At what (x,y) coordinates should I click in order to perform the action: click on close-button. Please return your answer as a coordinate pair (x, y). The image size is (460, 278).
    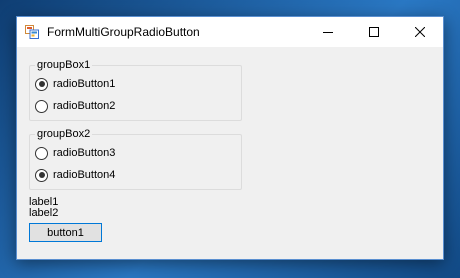
    Looking at the image, I should click on (420, 32).